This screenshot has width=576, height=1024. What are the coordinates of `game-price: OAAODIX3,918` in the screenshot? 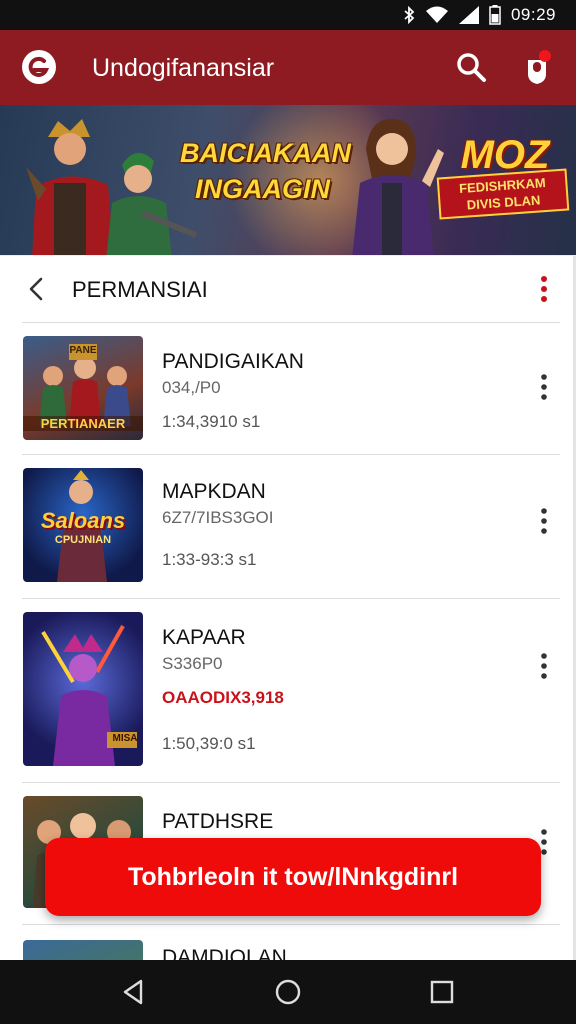 It's located at (223, 697).